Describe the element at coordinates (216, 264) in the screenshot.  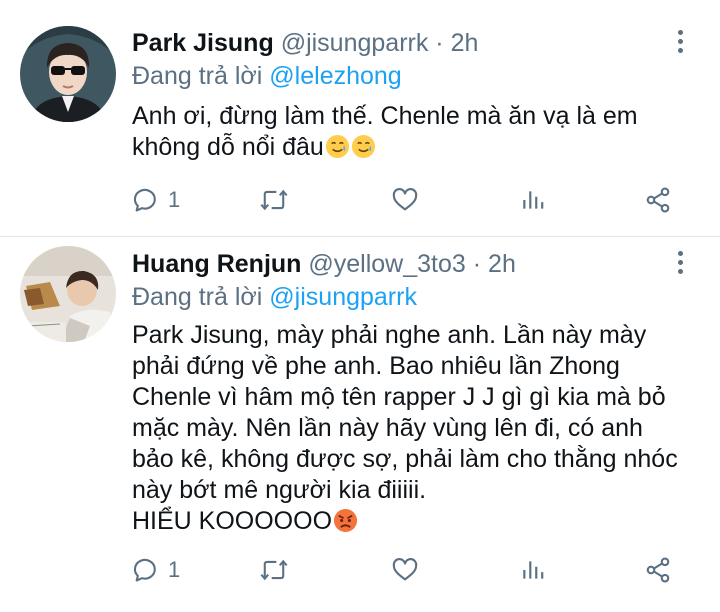
I see `author-name: Huang Renjun` at that location.